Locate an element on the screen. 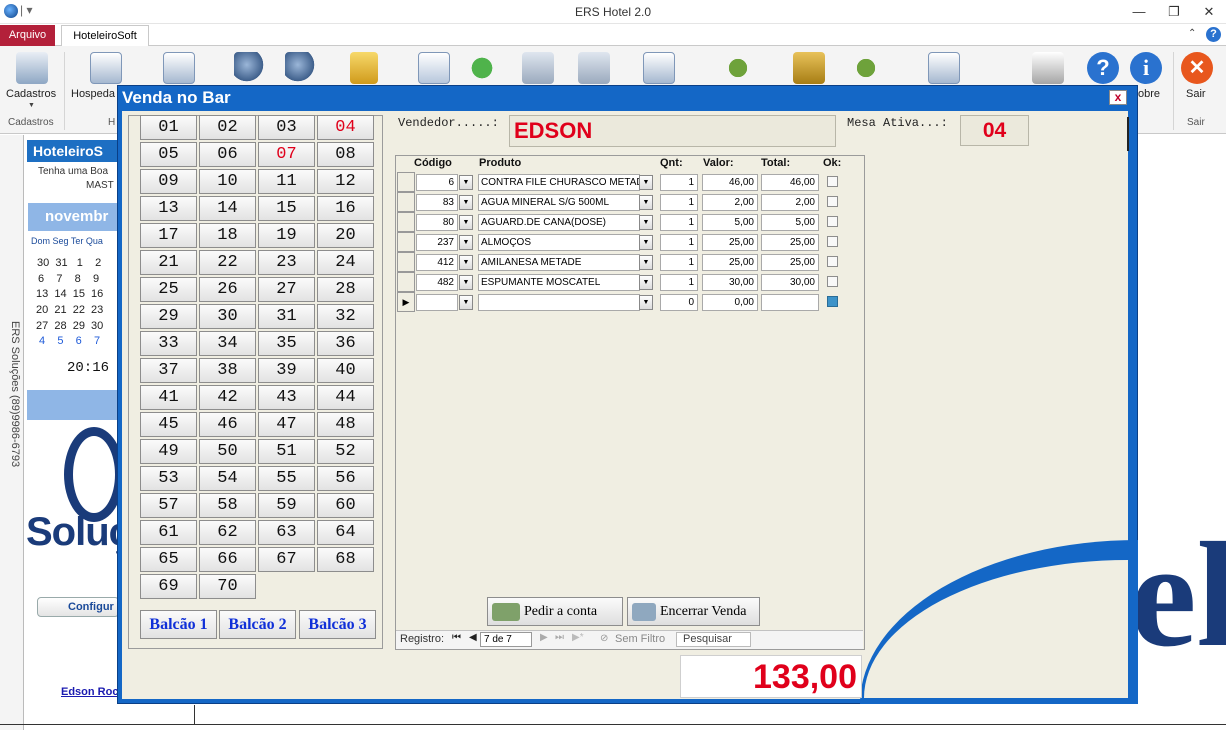  table-button: 03 is located at coordinates (286, 127).